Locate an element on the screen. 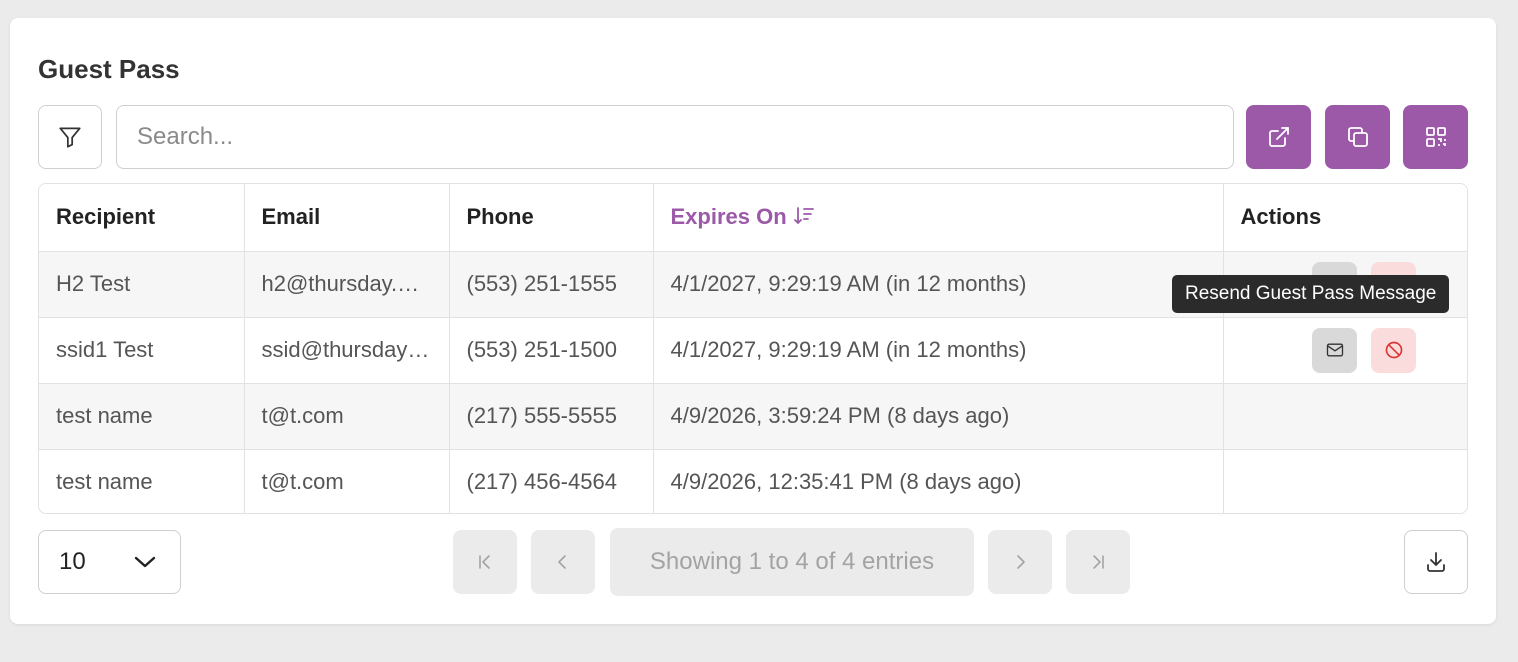  last-page-button is located at coordinates (1098, 562).